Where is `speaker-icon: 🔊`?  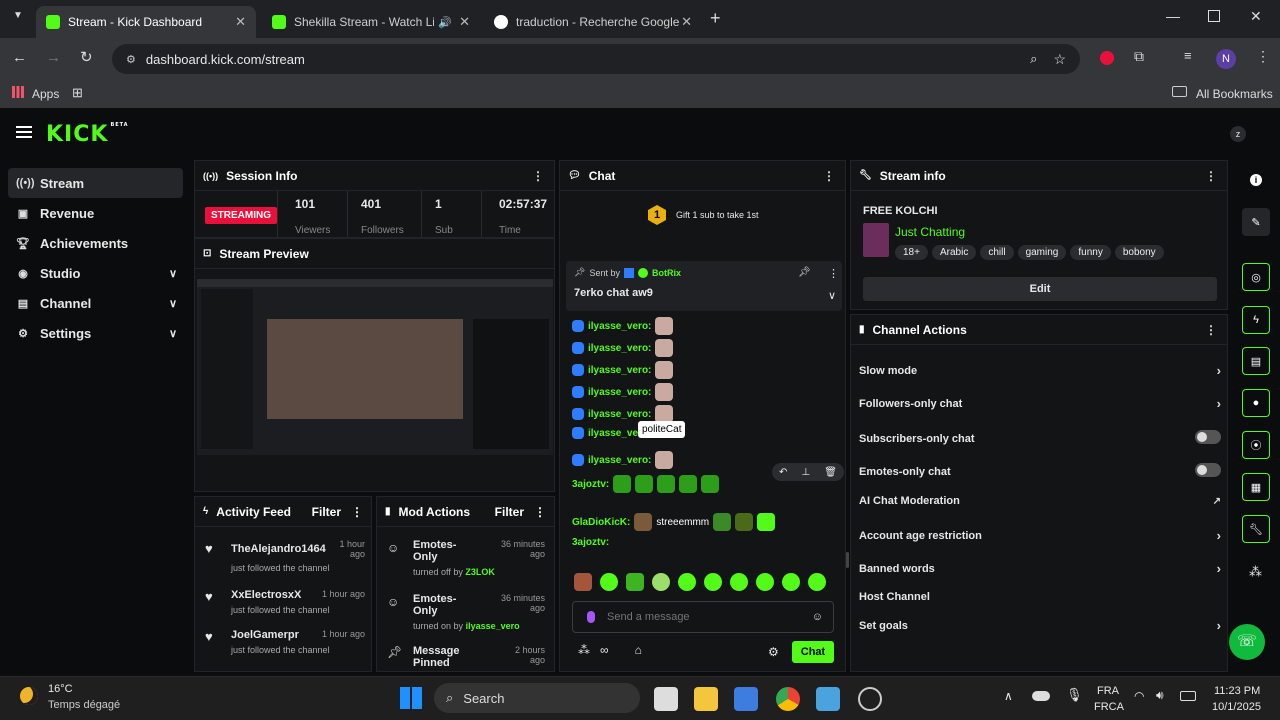
speaker-icon: 🔊 is located at coordinates (445, 22).